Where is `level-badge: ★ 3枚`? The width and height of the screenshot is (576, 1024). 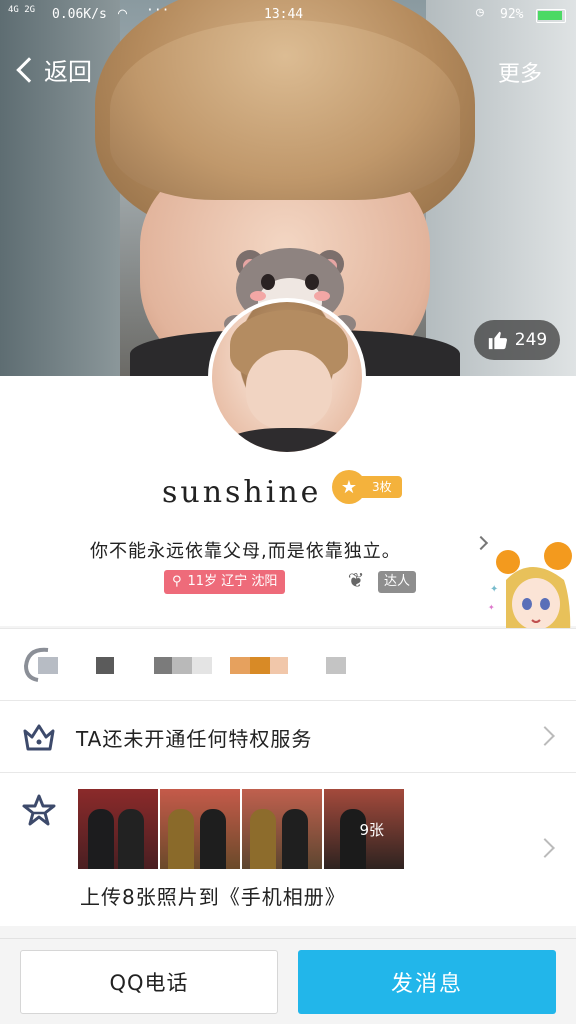 level-badge: ★ 3枚 is located at coordinates (367, 487).